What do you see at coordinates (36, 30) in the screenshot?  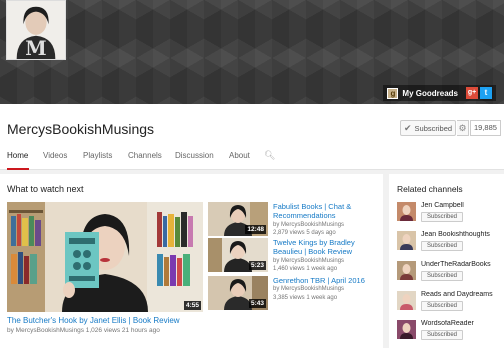 I see `channel-avatar: M` at bounding box center [36, 30].